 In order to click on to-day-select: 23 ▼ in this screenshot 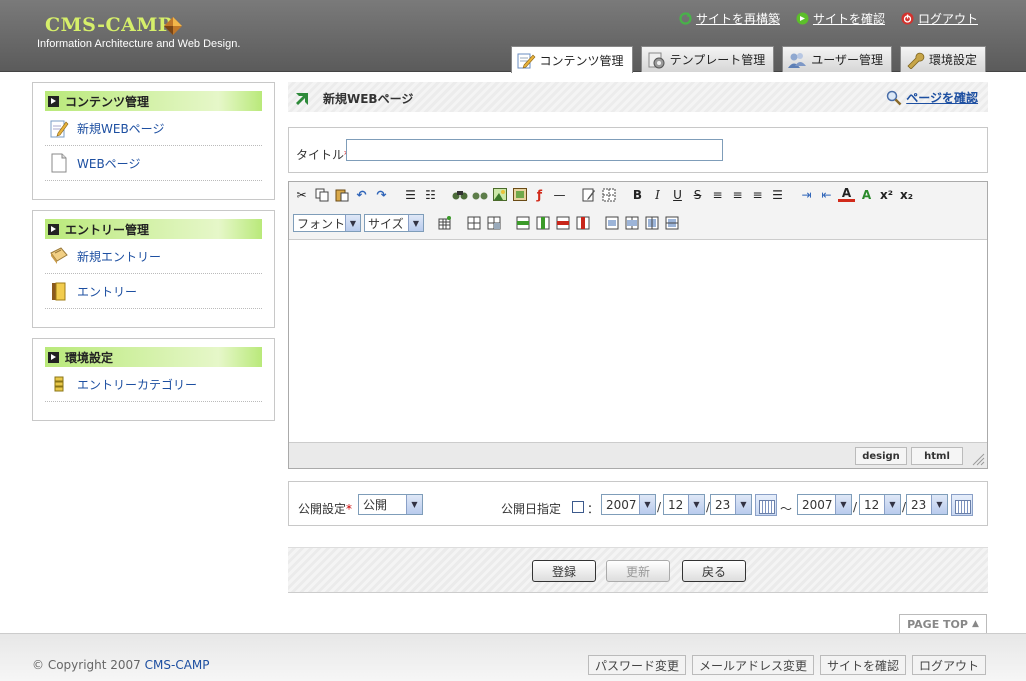, I will do `click(927, 504)`.